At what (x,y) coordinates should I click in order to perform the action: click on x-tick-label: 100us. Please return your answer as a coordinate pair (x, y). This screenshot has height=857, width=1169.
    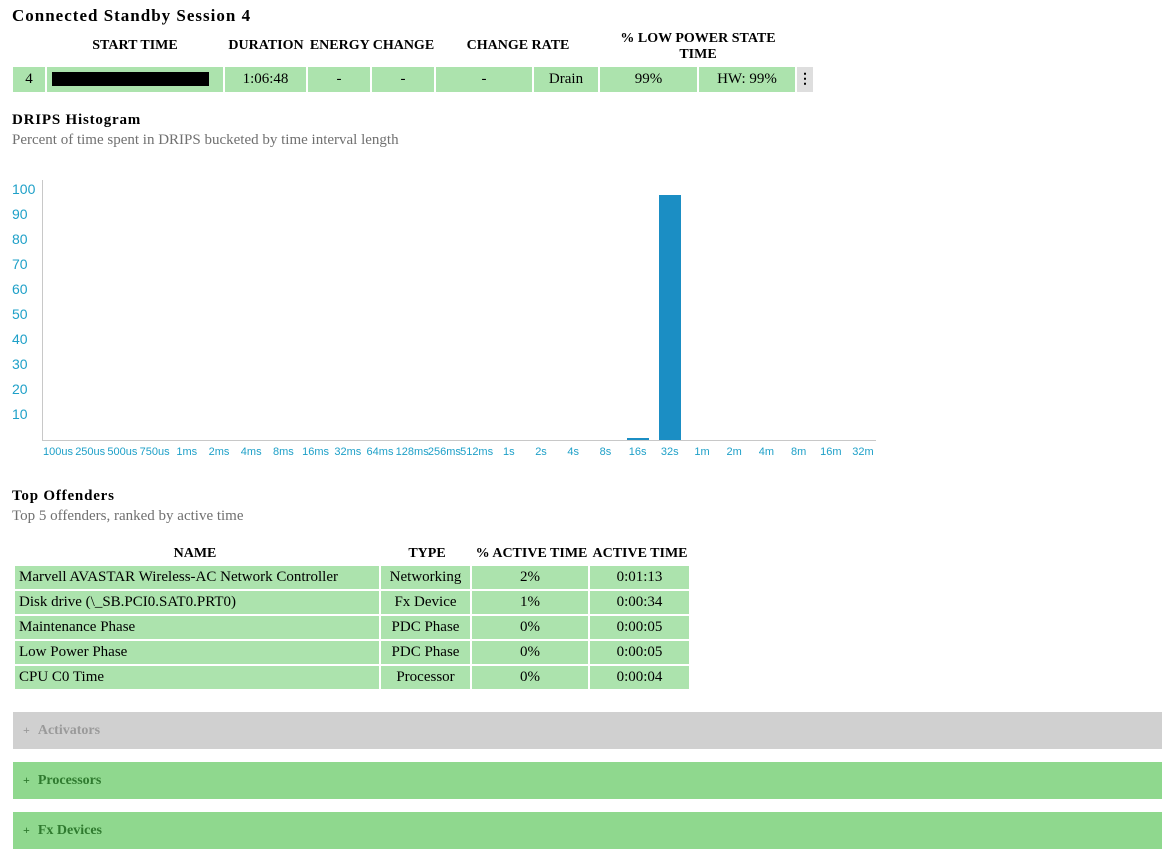
    Looking at the image, I should click on (58, 452).